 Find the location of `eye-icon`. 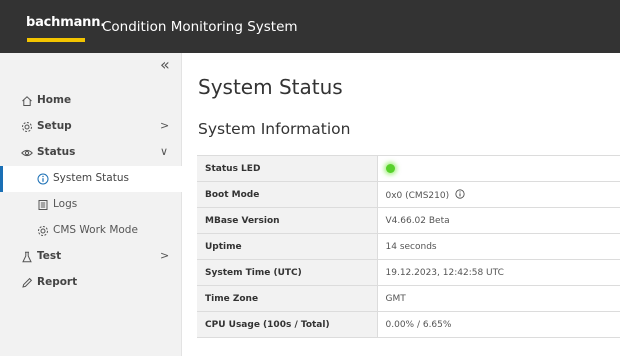

eye-icon is located at coordinates (27, 153).